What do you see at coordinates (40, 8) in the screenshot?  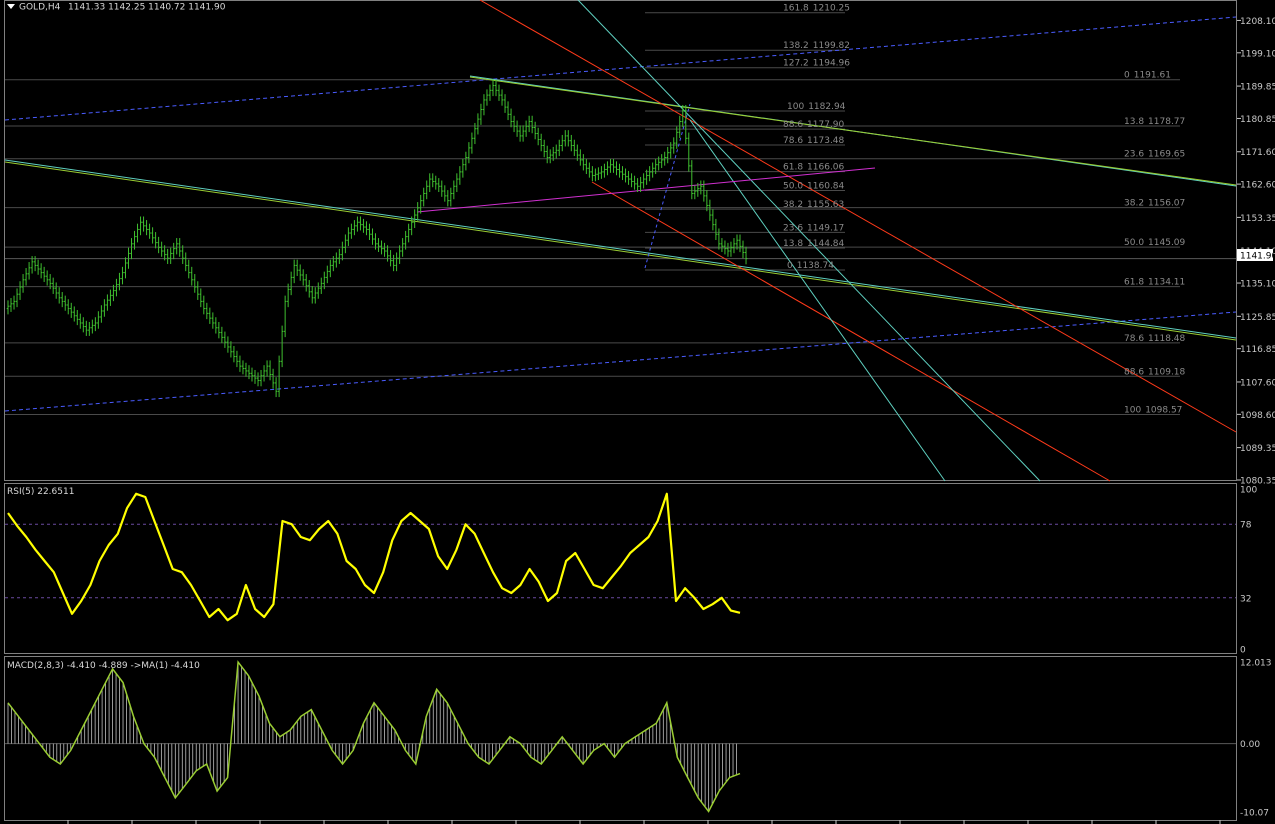 I see `symbol-label: GOLD,H4` at bounding box center [40, 8].